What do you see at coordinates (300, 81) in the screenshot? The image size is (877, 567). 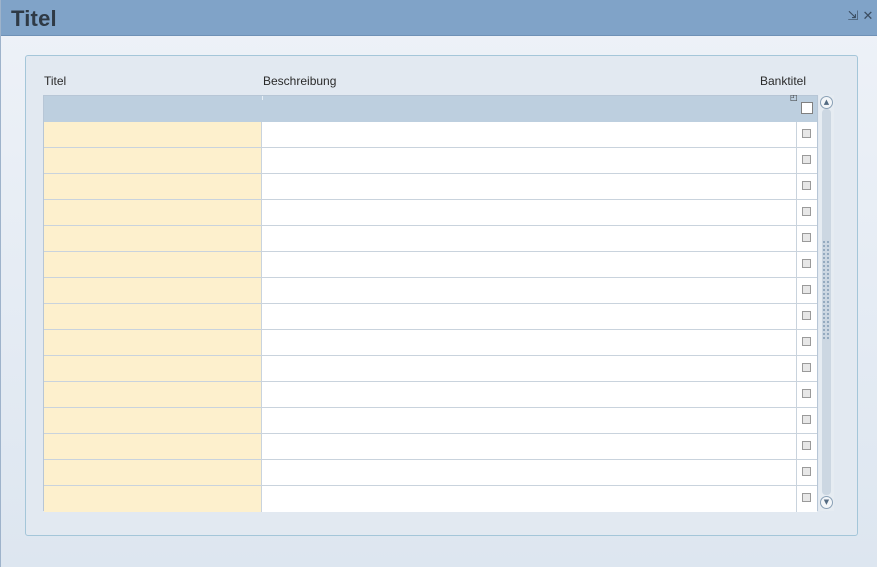 I see `column-header-beschreibung: Beschreibung` at bounding box center [300, 81].